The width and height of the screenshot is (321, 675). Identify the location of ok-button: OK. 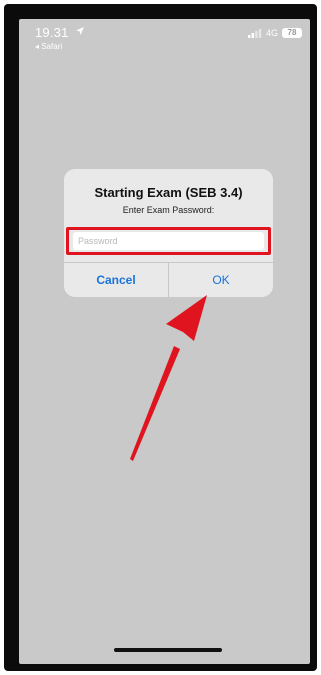
(221, 280).